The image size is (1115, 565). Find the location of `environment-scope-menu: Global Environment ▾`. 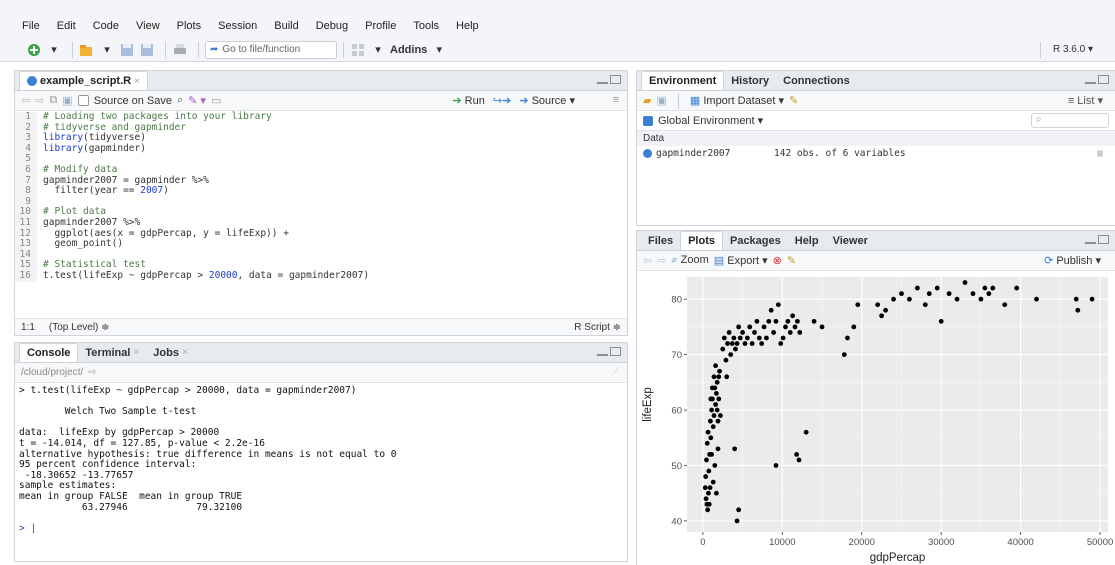

environment-scope-menu: Global Environment ▾ is located at coordinates (710, 120).